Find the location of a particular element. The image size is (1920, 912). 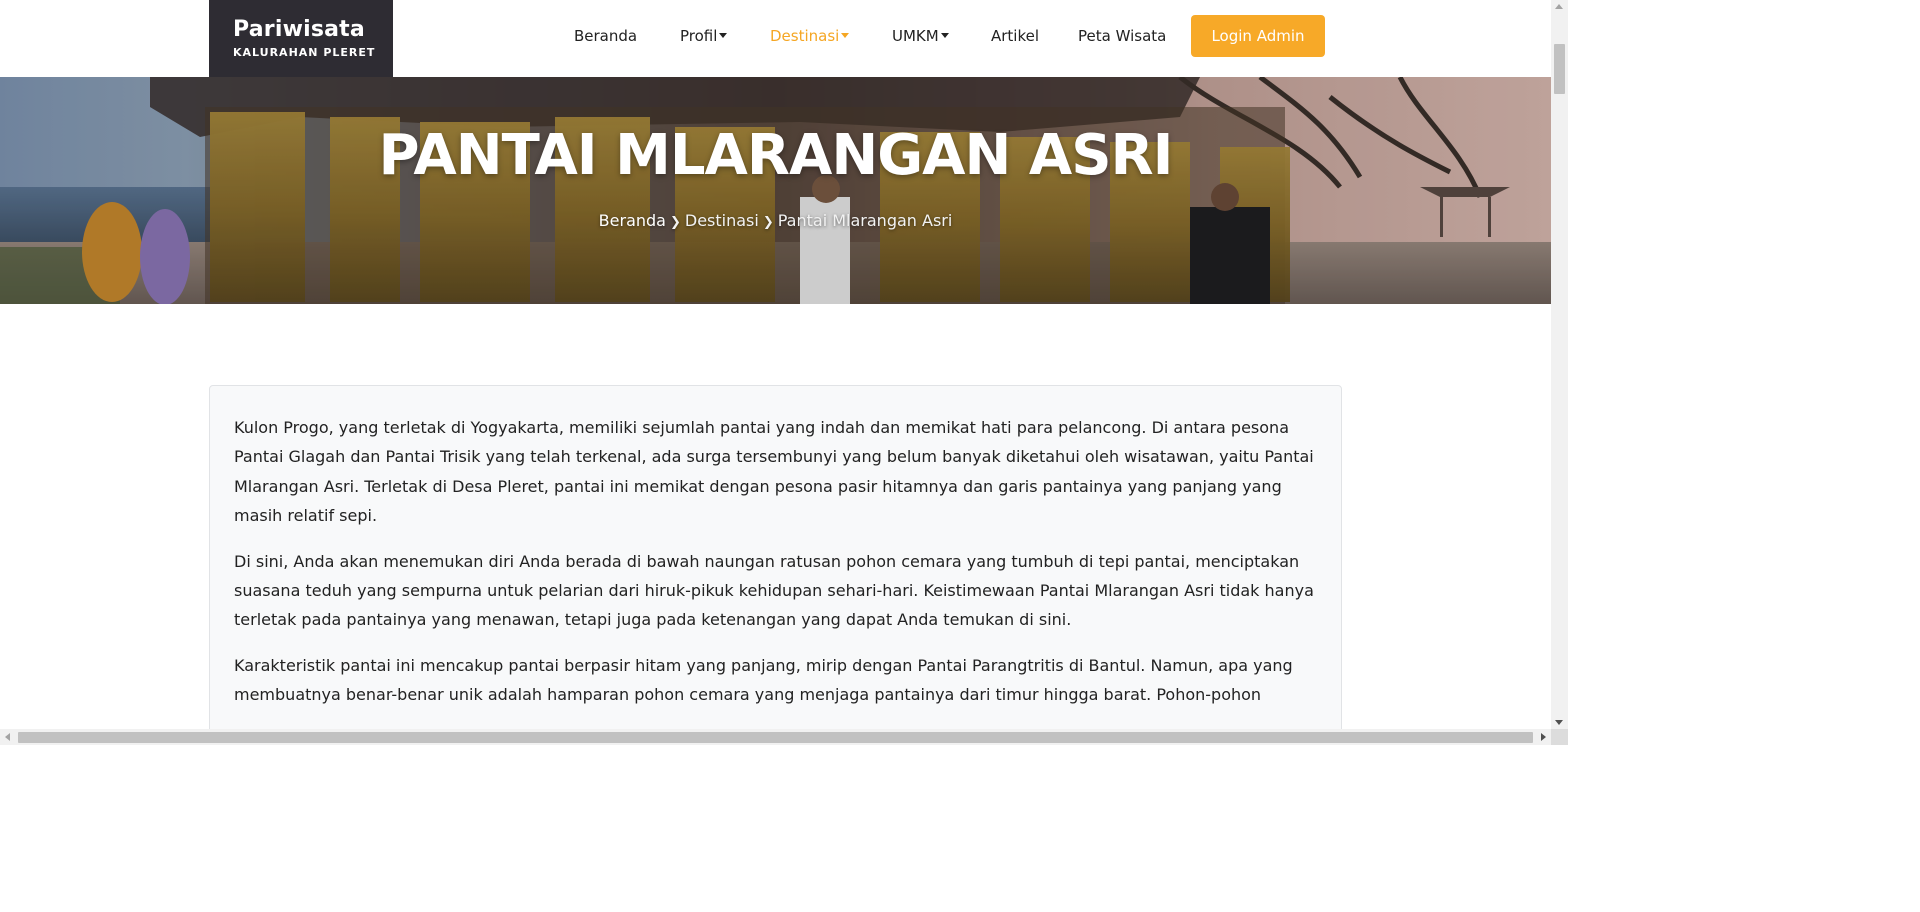

brand-logo: Pariwisata KALURAHAN PLERET is located at coordinates (301, 38).